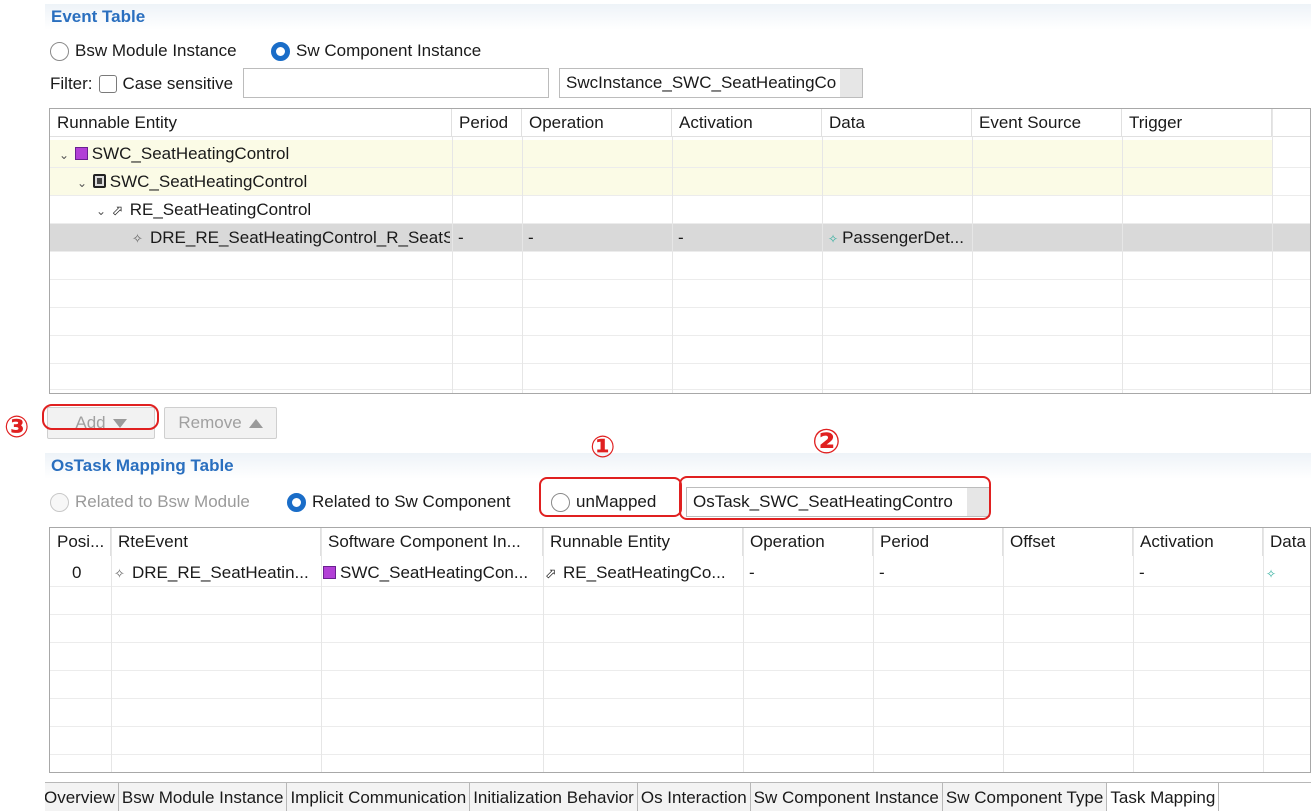 Image resolution: width=1311 pixels, height=811 pixels. Describe the element at coordinates (678, 17) in the screenshot. I see `event-table-header: Event Table` at that location.